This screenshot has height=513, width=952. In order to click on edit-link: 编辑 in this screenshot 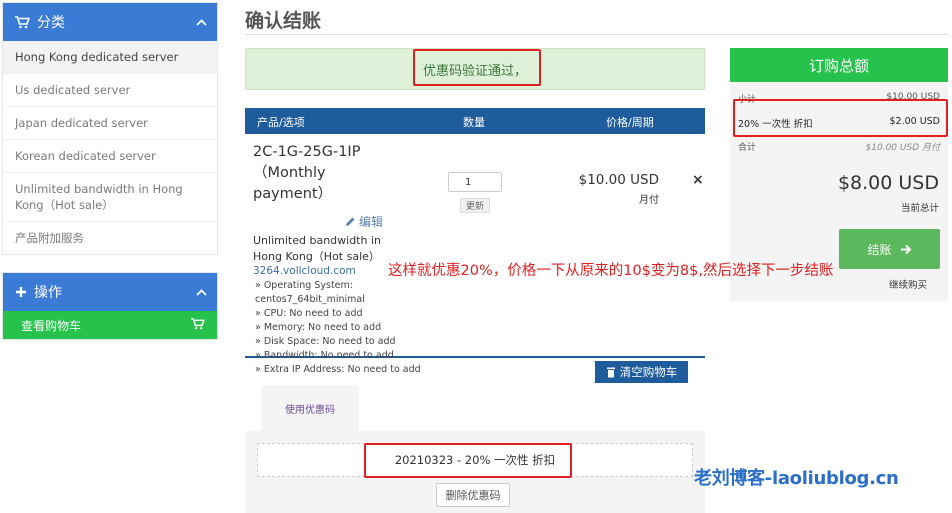, I will do `click(364, 221)`.